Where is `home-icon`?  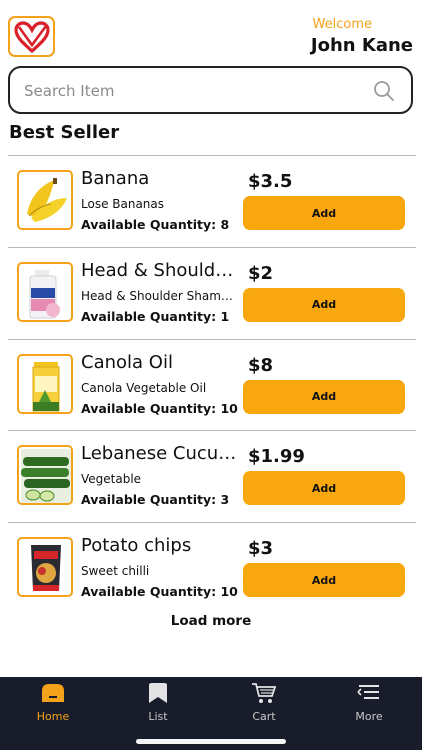 home-icon is located at coordinates (53, 693).